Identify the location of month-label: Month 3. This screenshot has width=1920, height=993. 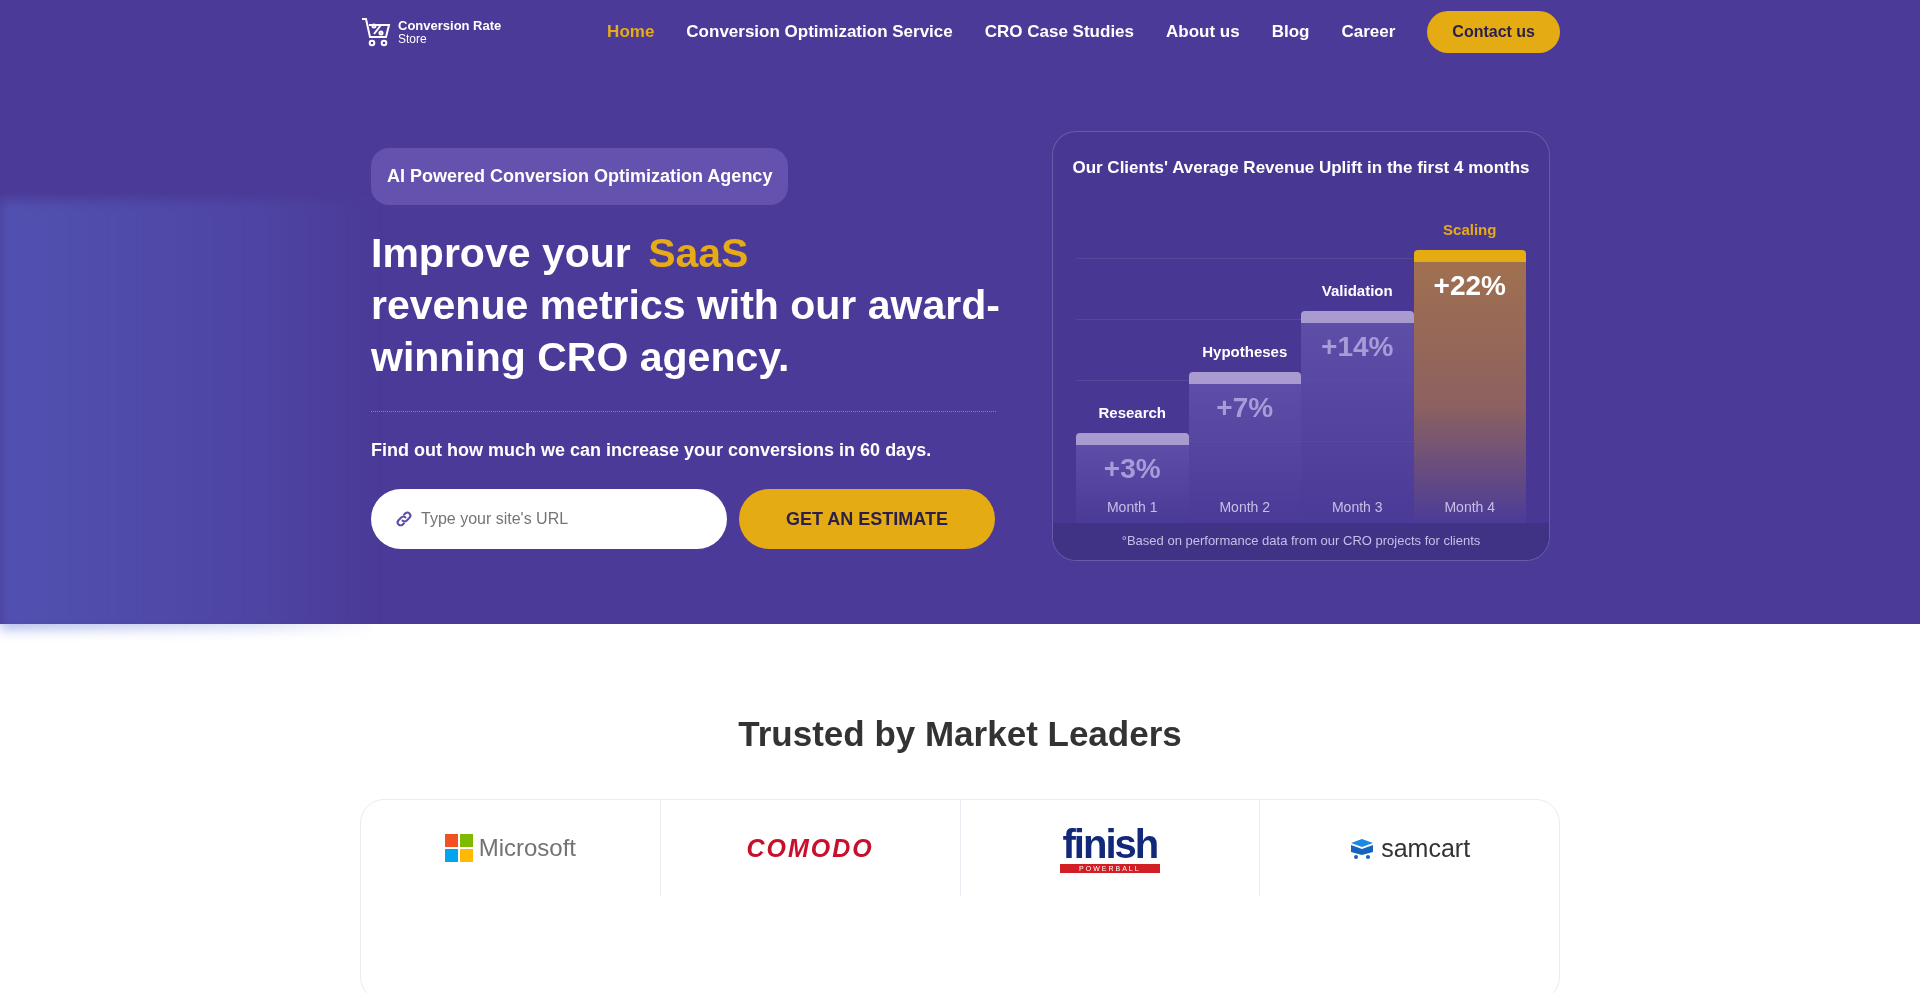
(1357, 507).